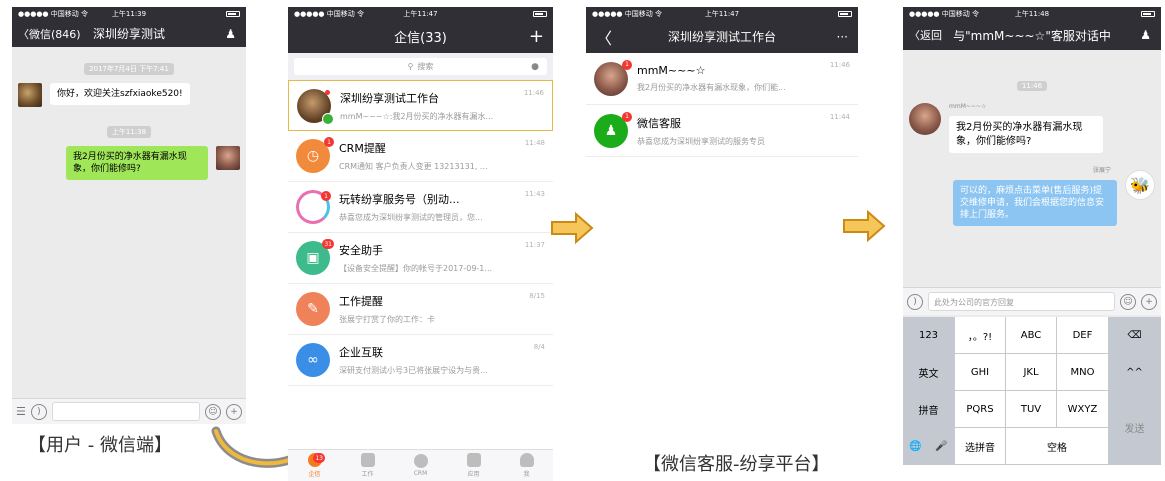 The height and width of the screenshot is (481, 1165). What do you see at coordinates (420, 309) in the screenshot?
I see `conversation-item: ✎ 工作提醒 张展宁打赏了你的工作：卡 8/15` at bounding box center [420, 309].